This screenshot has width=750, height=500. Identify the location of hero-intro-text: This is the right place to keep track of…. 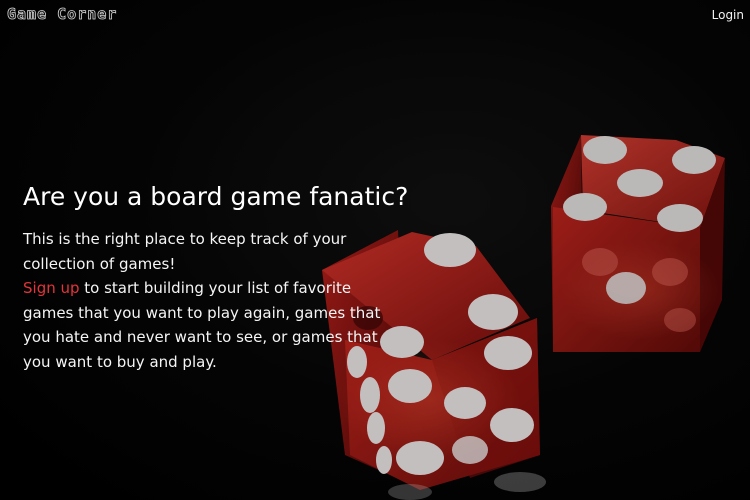
(185, 251).